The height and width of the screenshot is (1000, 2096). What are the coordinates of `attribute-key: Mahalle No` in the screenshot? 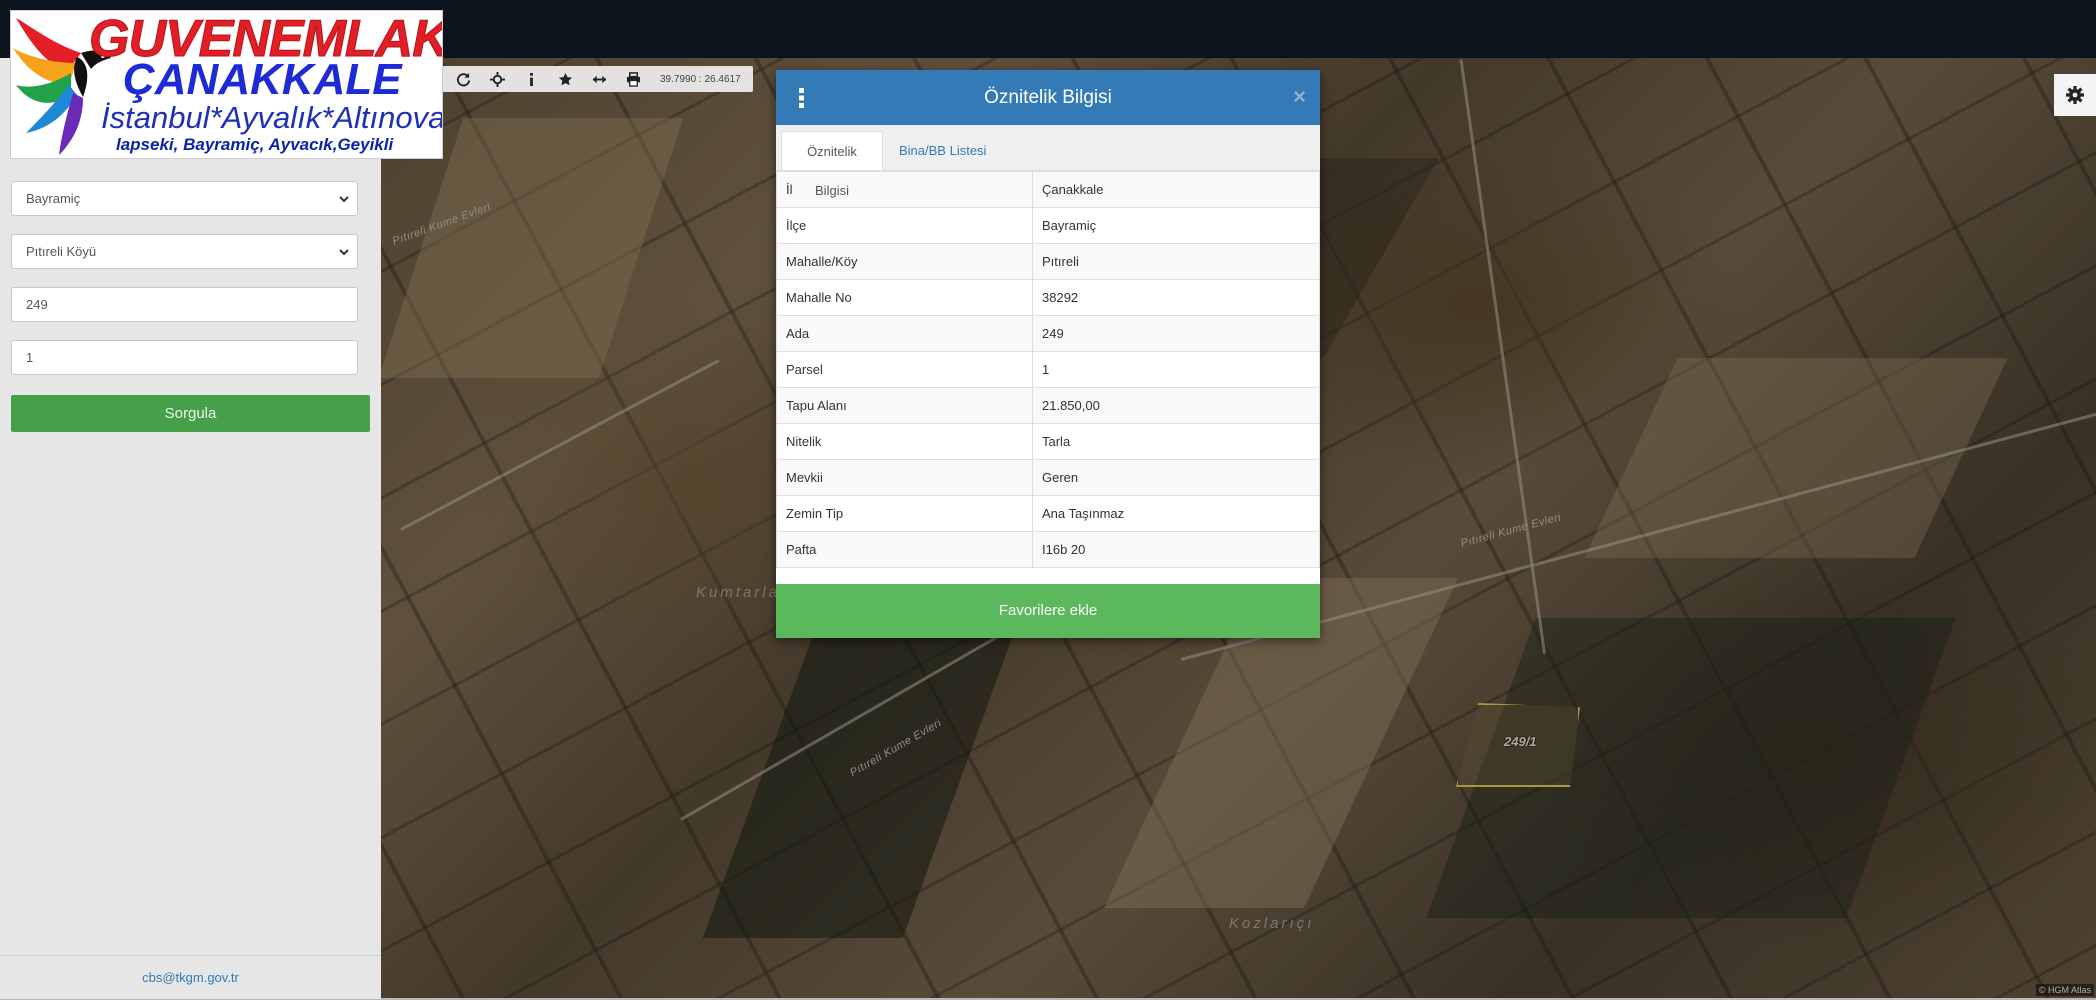 It's located at (904, 297).